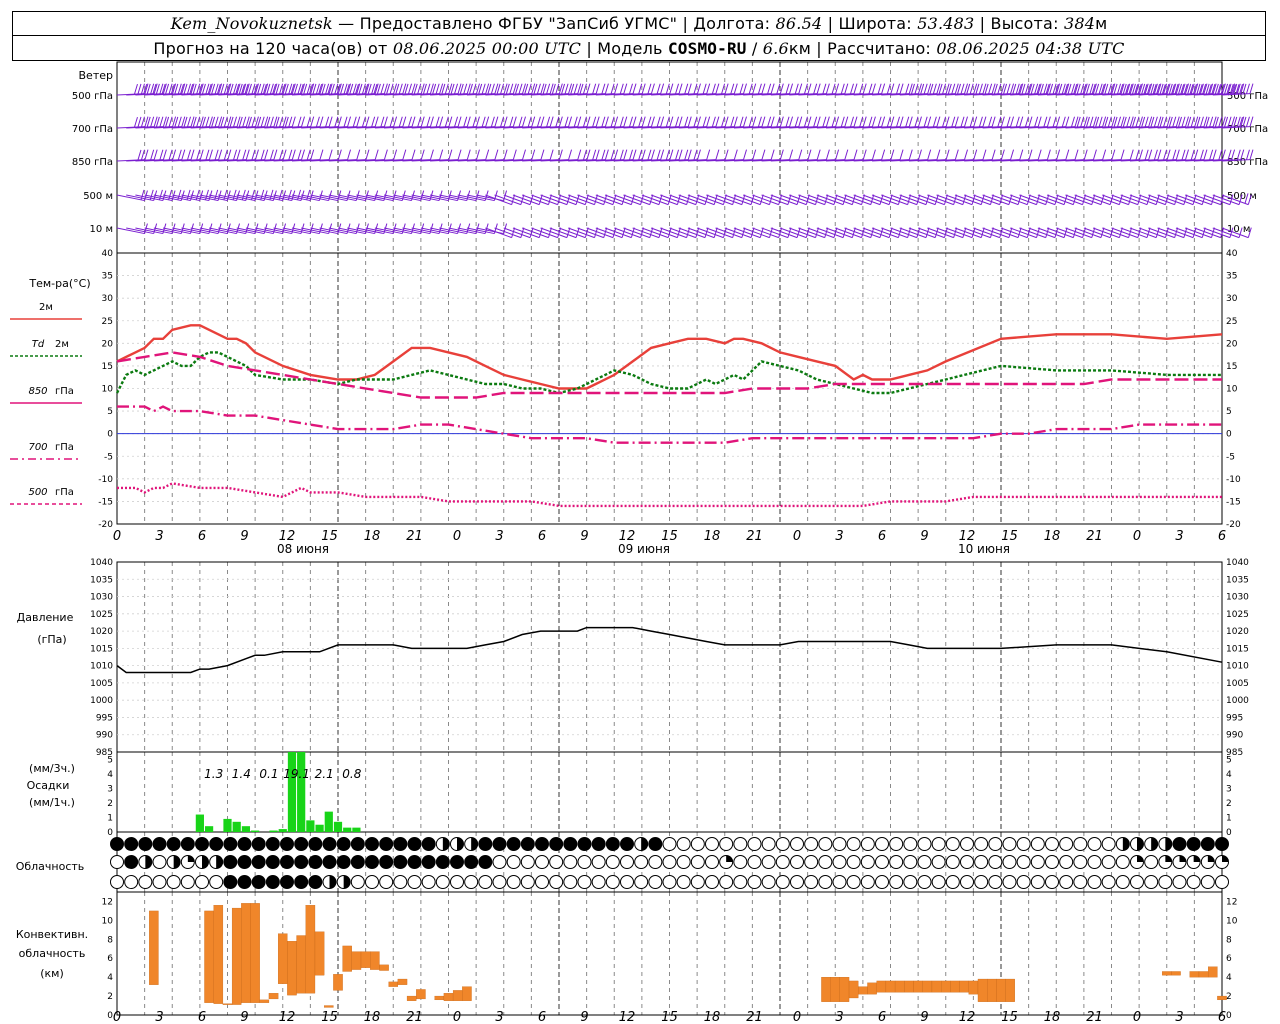 The height and width of the screenshot is (1024, 1280). I want to click on conv-title-1: Конвективн., so click(52, 934).